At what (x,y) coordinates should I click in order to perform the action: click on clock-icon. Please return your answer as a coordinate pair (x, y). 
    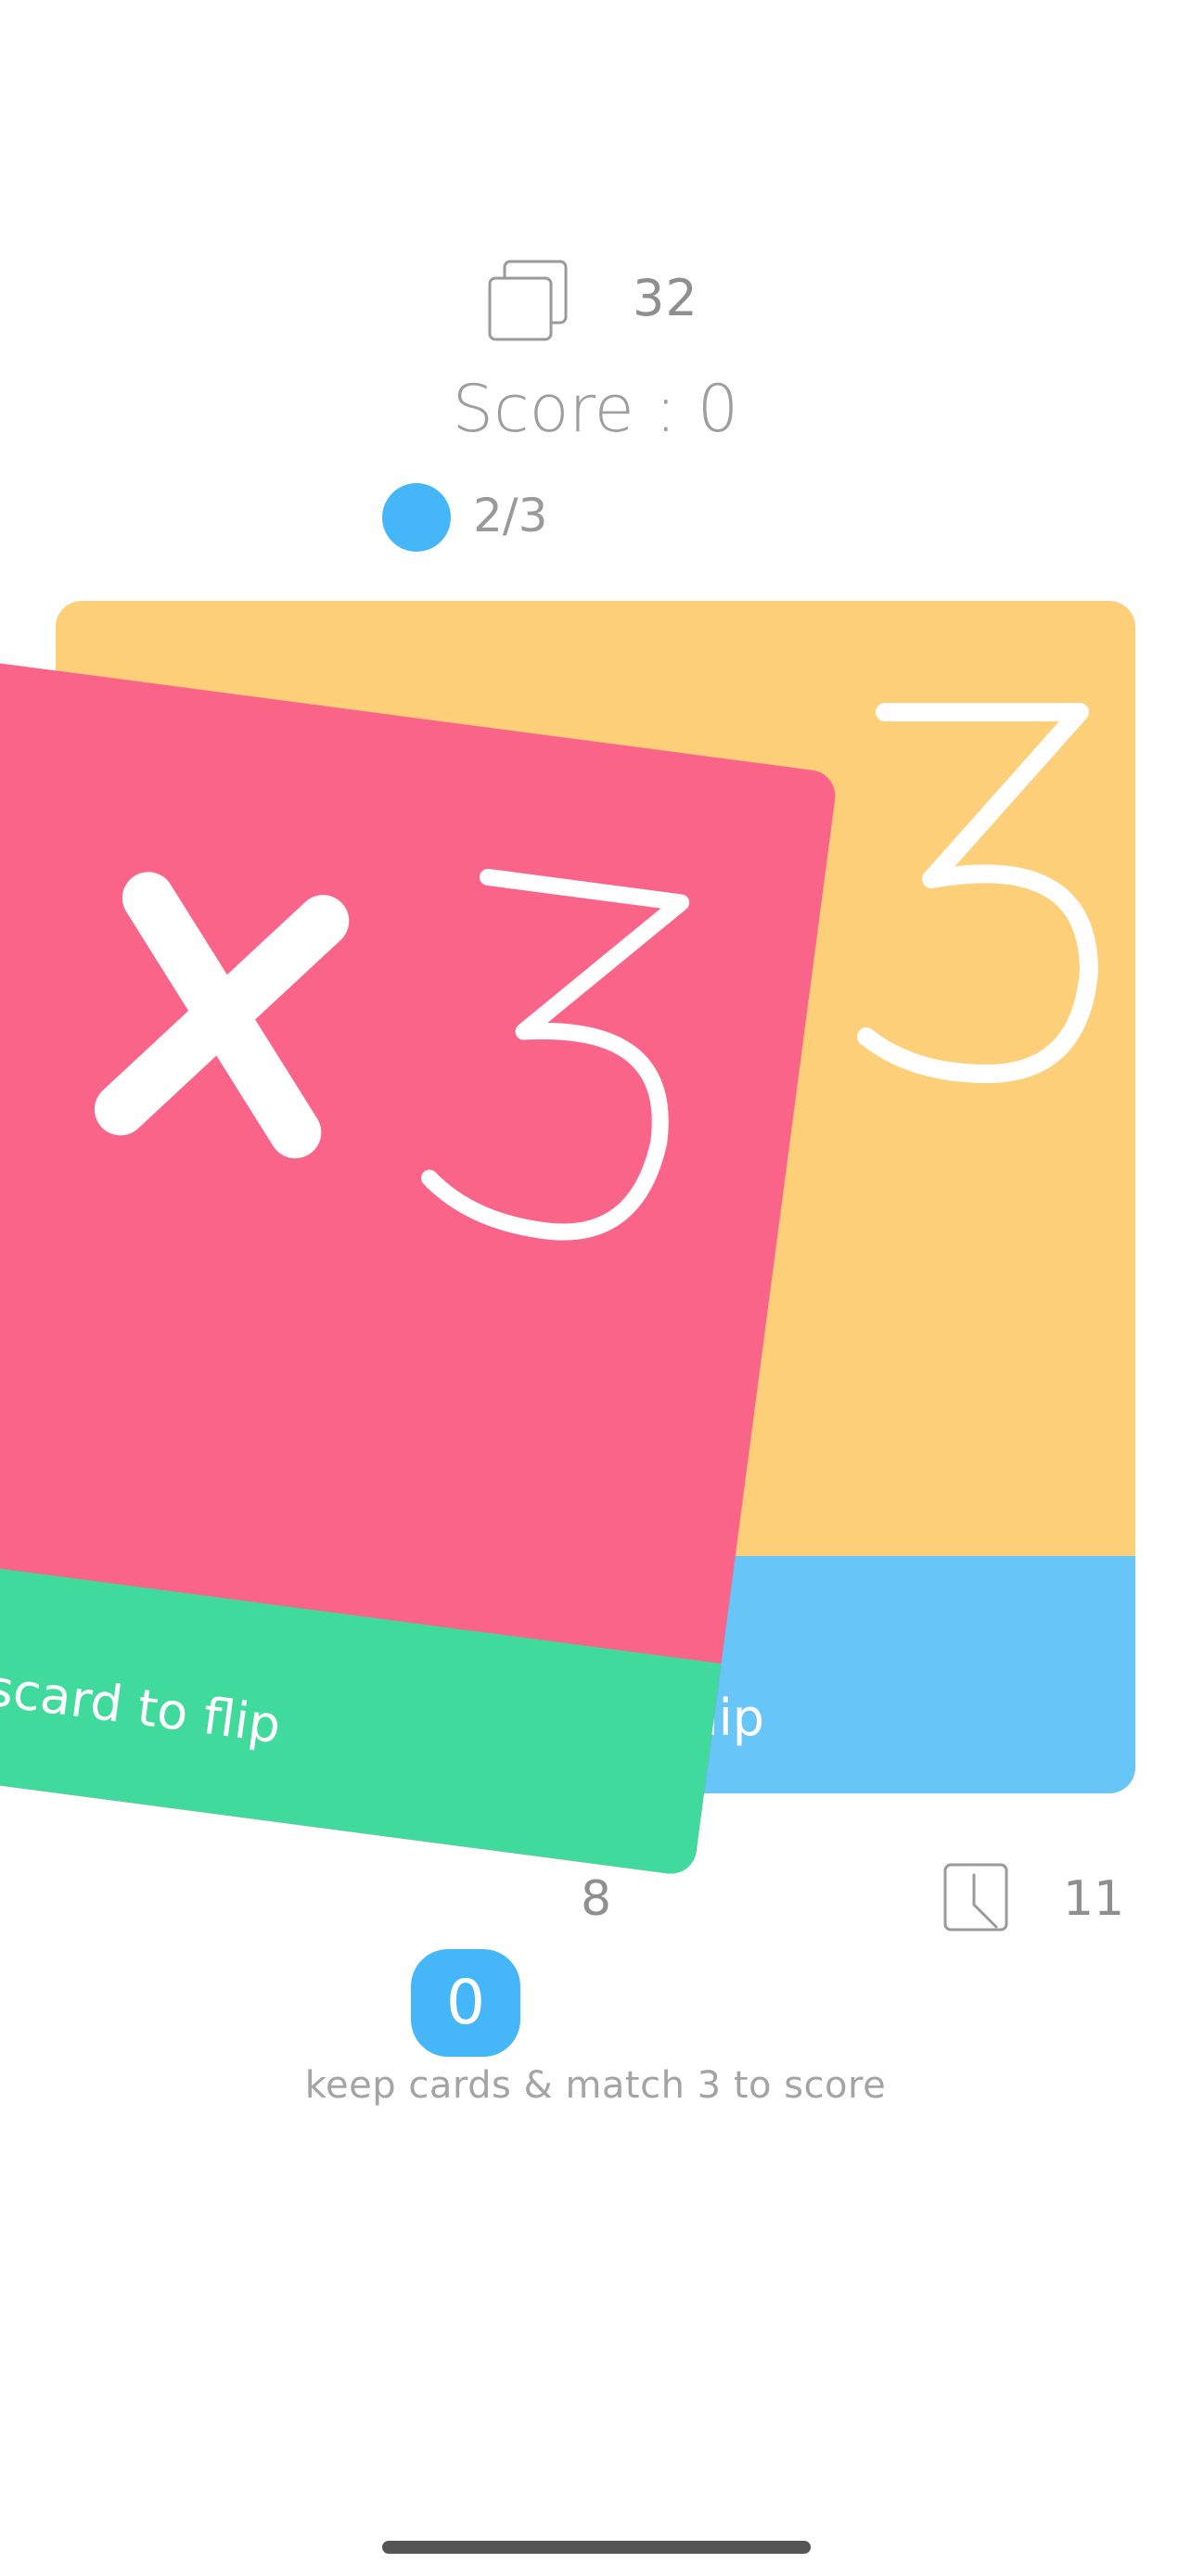
    Looking at the image, I should click on (975, 1898).